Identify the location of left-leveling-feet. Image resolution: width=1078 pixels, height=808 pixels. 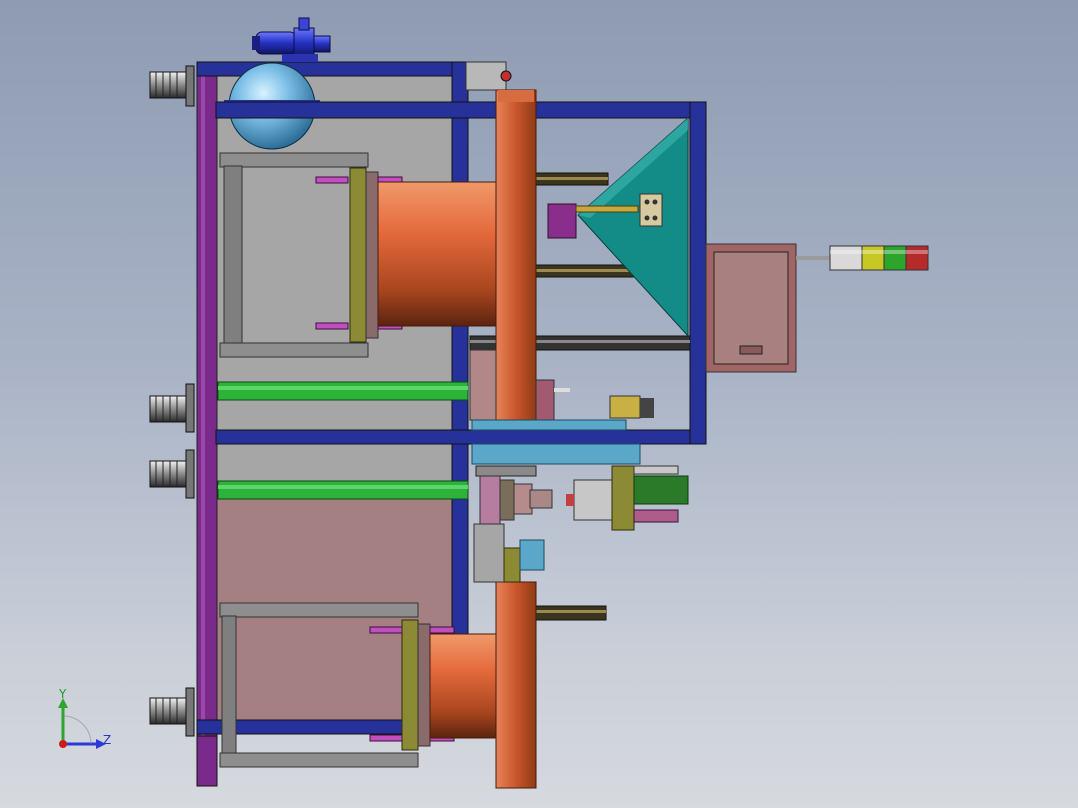
(172, 401).